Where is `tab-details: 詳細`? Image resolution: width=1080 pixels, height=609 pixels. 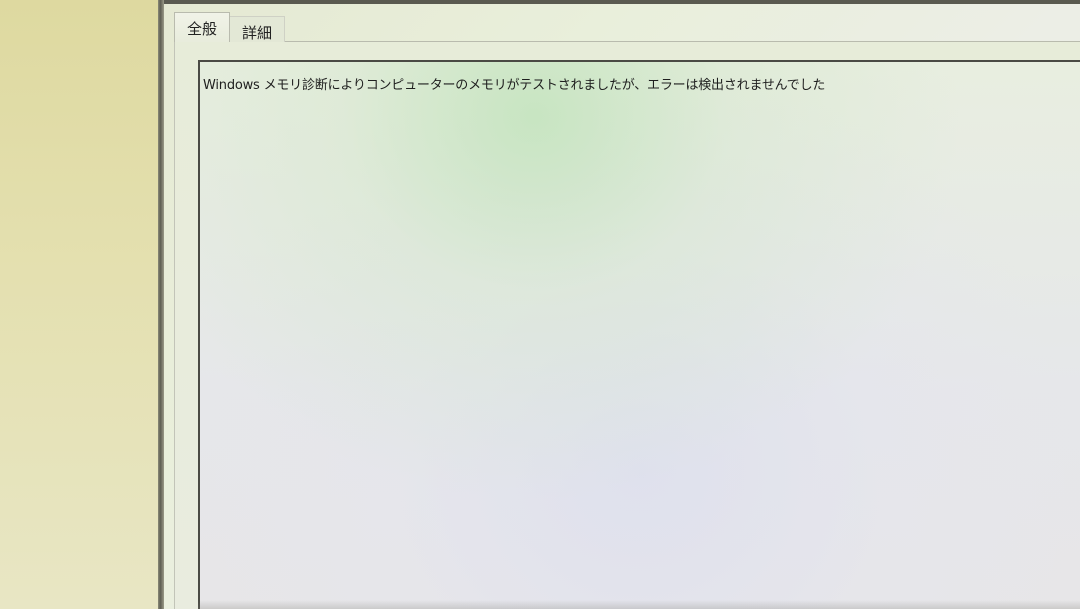 tab-details: 詳細 is located at coordinates (258, 29).